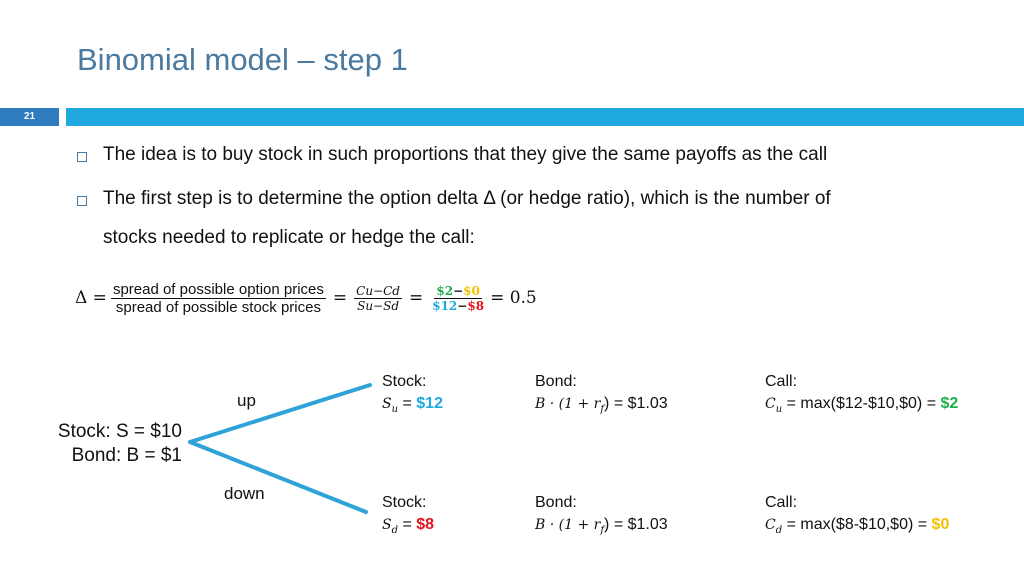  Describe the element at coordinates (556, 502) in the screenshot. I see `down-bond-label: Bond:` at that location.